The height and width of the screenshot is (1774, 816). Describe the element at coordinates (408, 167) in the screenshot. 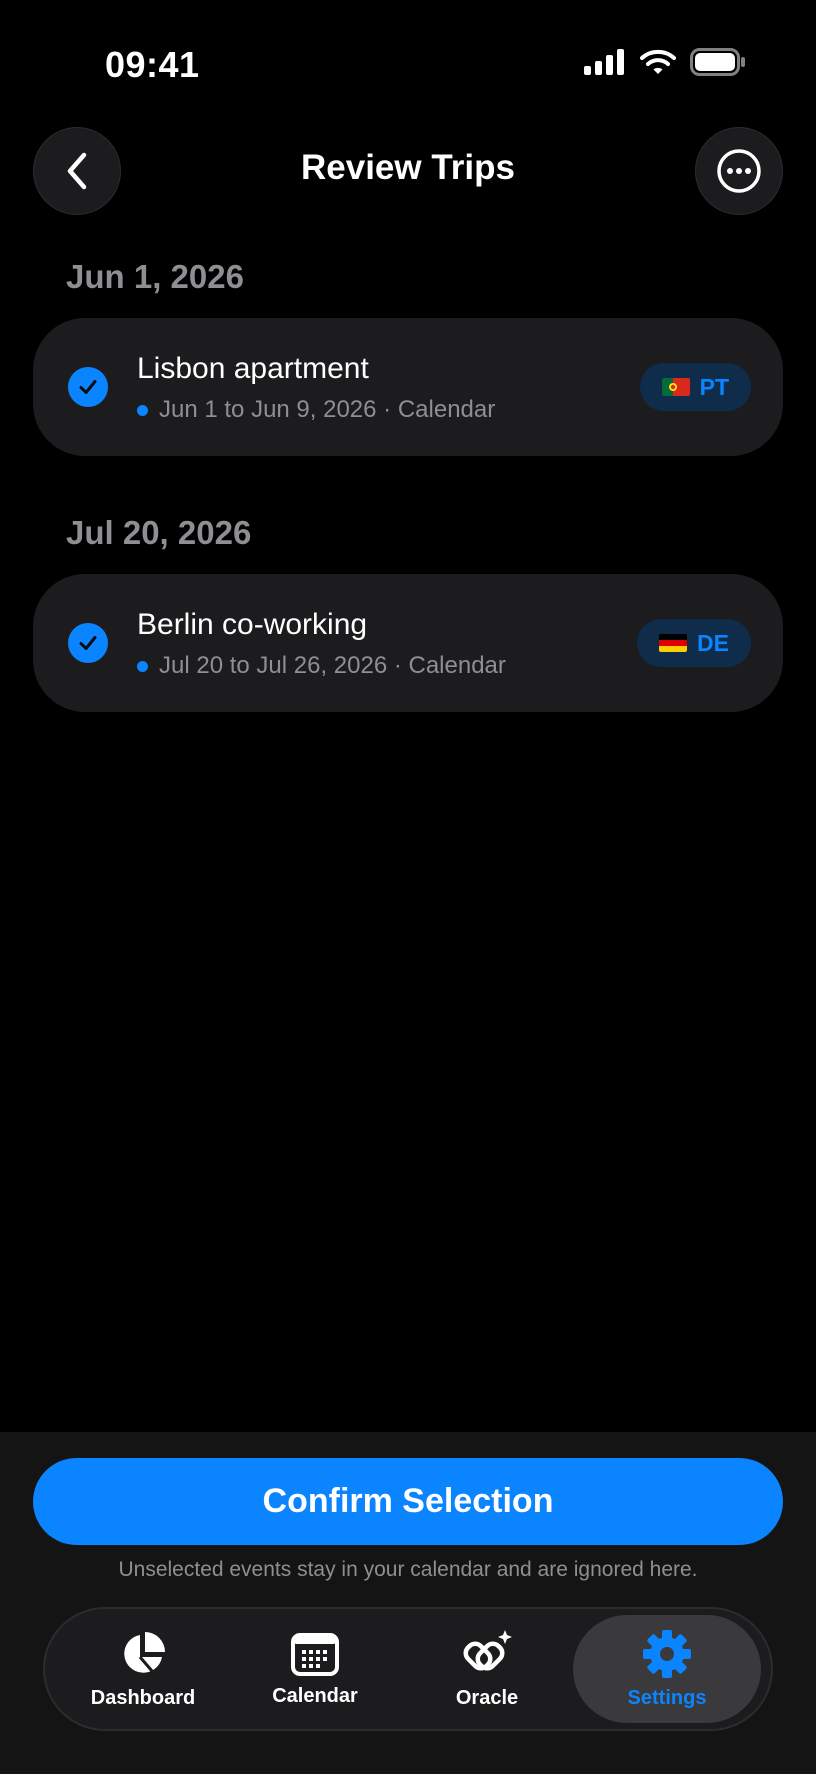

I see `page-title: Review Trips` at that location.